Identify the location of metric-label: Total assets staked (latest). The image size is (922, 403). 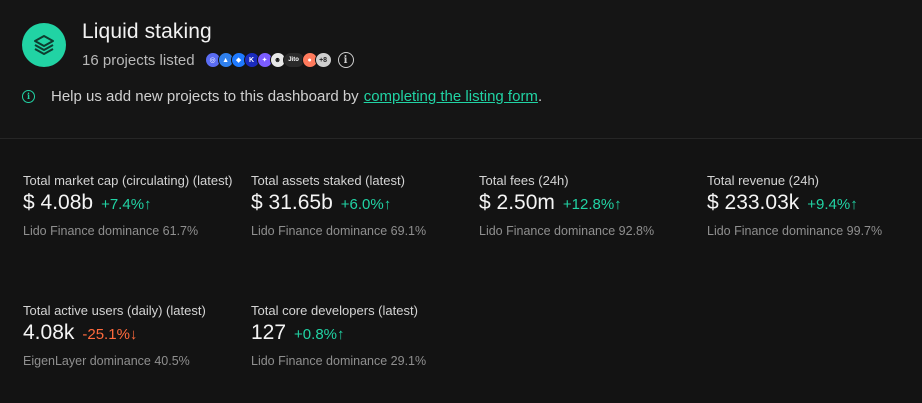
(328, 180).